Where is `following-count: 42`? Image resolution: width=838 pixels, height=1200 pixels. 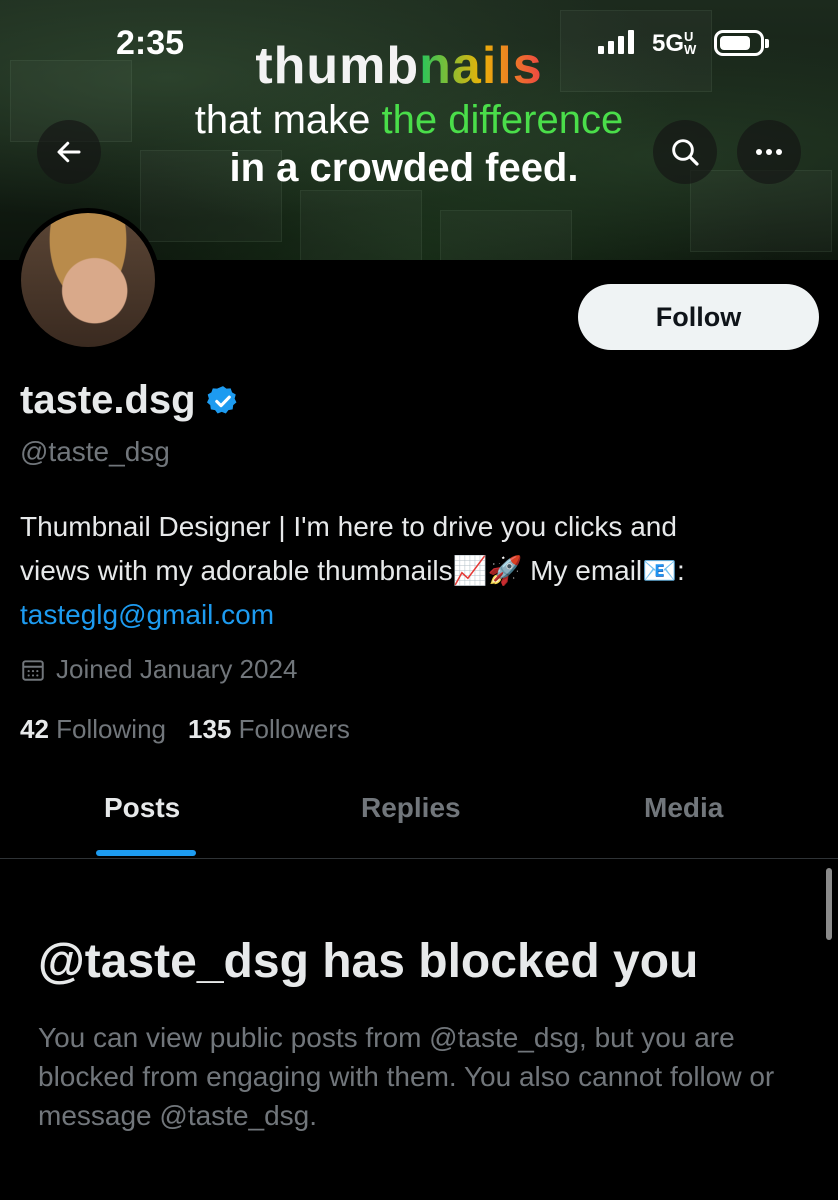
following-count: 42 is located at coordinates (34, 729).